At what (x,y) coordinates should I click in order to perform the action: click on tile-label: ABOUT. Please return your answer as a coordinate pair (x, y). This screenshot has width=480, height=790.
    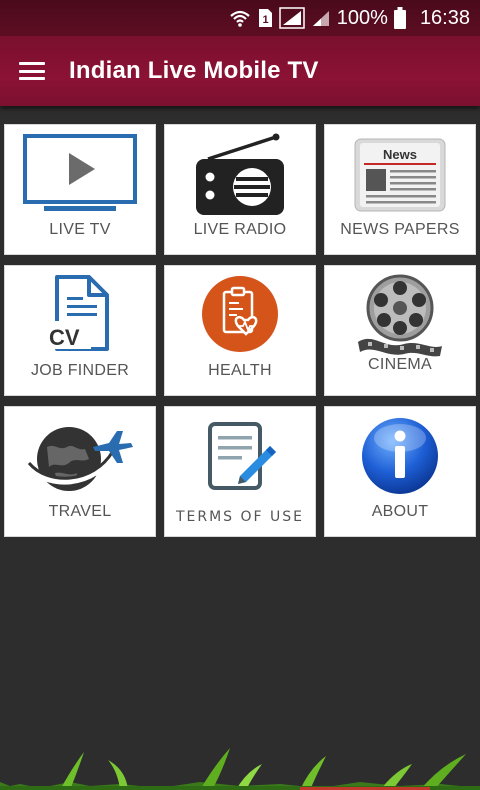
    Looking at the image, I should click on (400, 511).